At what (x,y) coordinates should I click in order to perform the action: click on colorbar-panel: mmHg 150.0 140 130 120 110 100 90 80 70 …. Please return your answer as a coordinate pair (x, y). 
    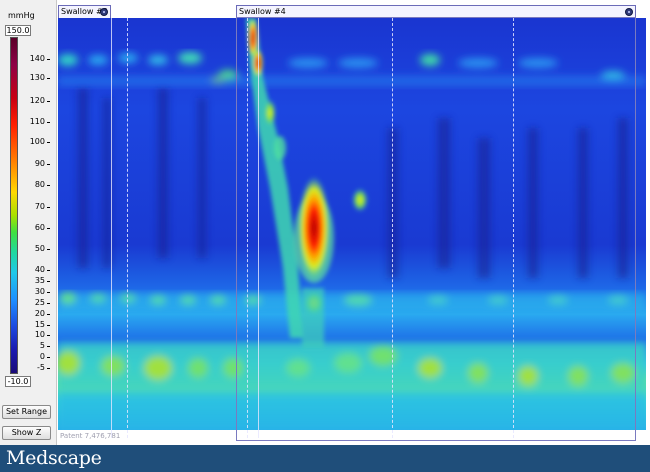
    Looking at the image, I should click on (28, 222).